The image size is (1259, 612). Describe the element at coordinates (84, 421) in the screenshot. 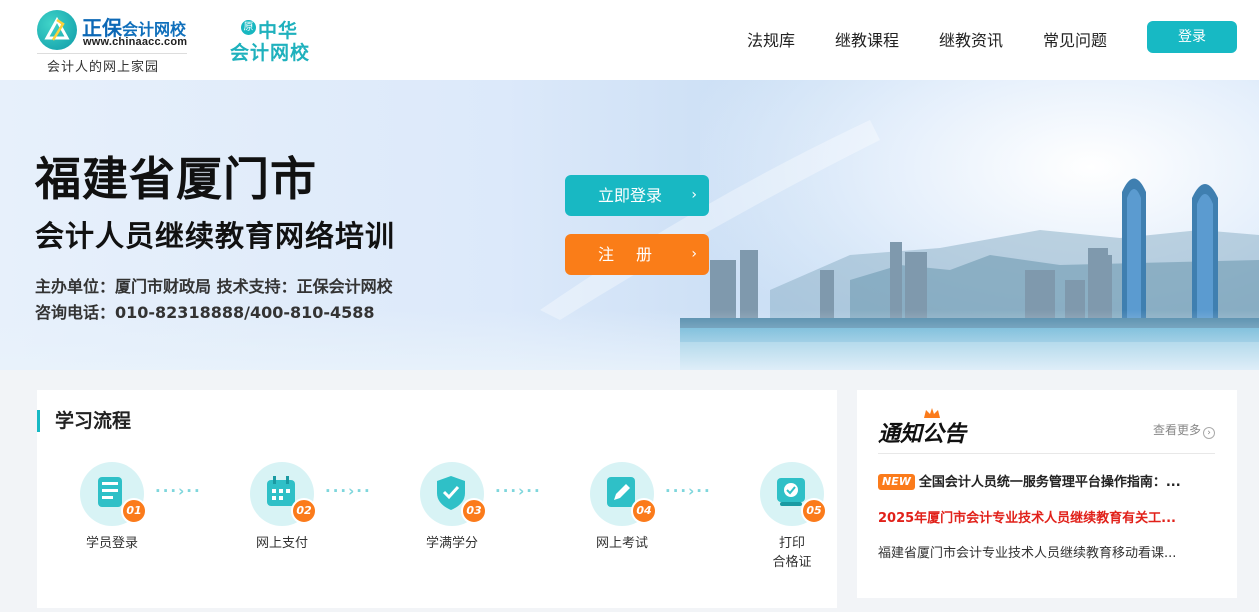

I see `process-title: 学习流程` at that location.